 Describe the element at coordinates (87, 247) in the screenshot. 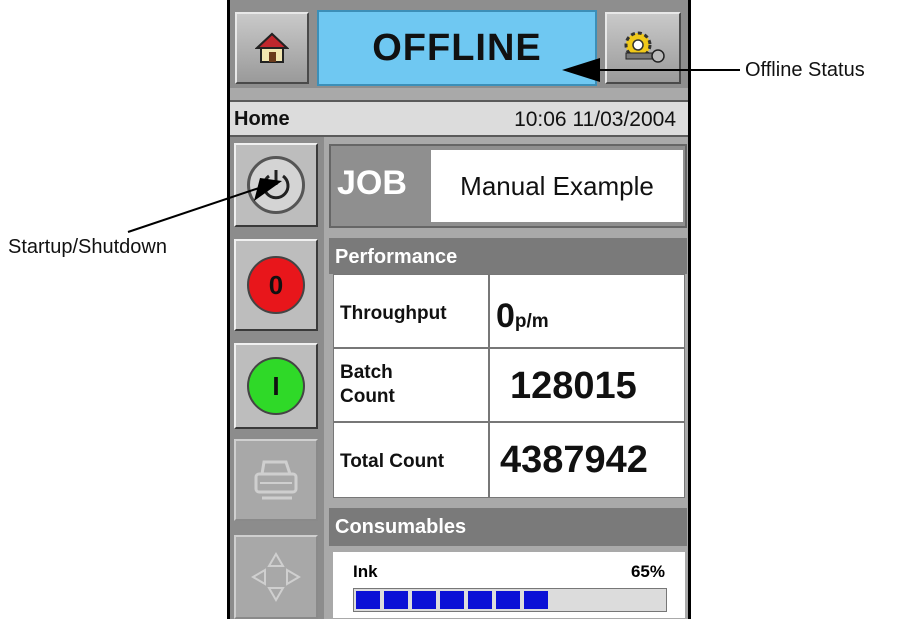

I see `startup-shutdown-annotation: Startup/Shutdown` at that location.